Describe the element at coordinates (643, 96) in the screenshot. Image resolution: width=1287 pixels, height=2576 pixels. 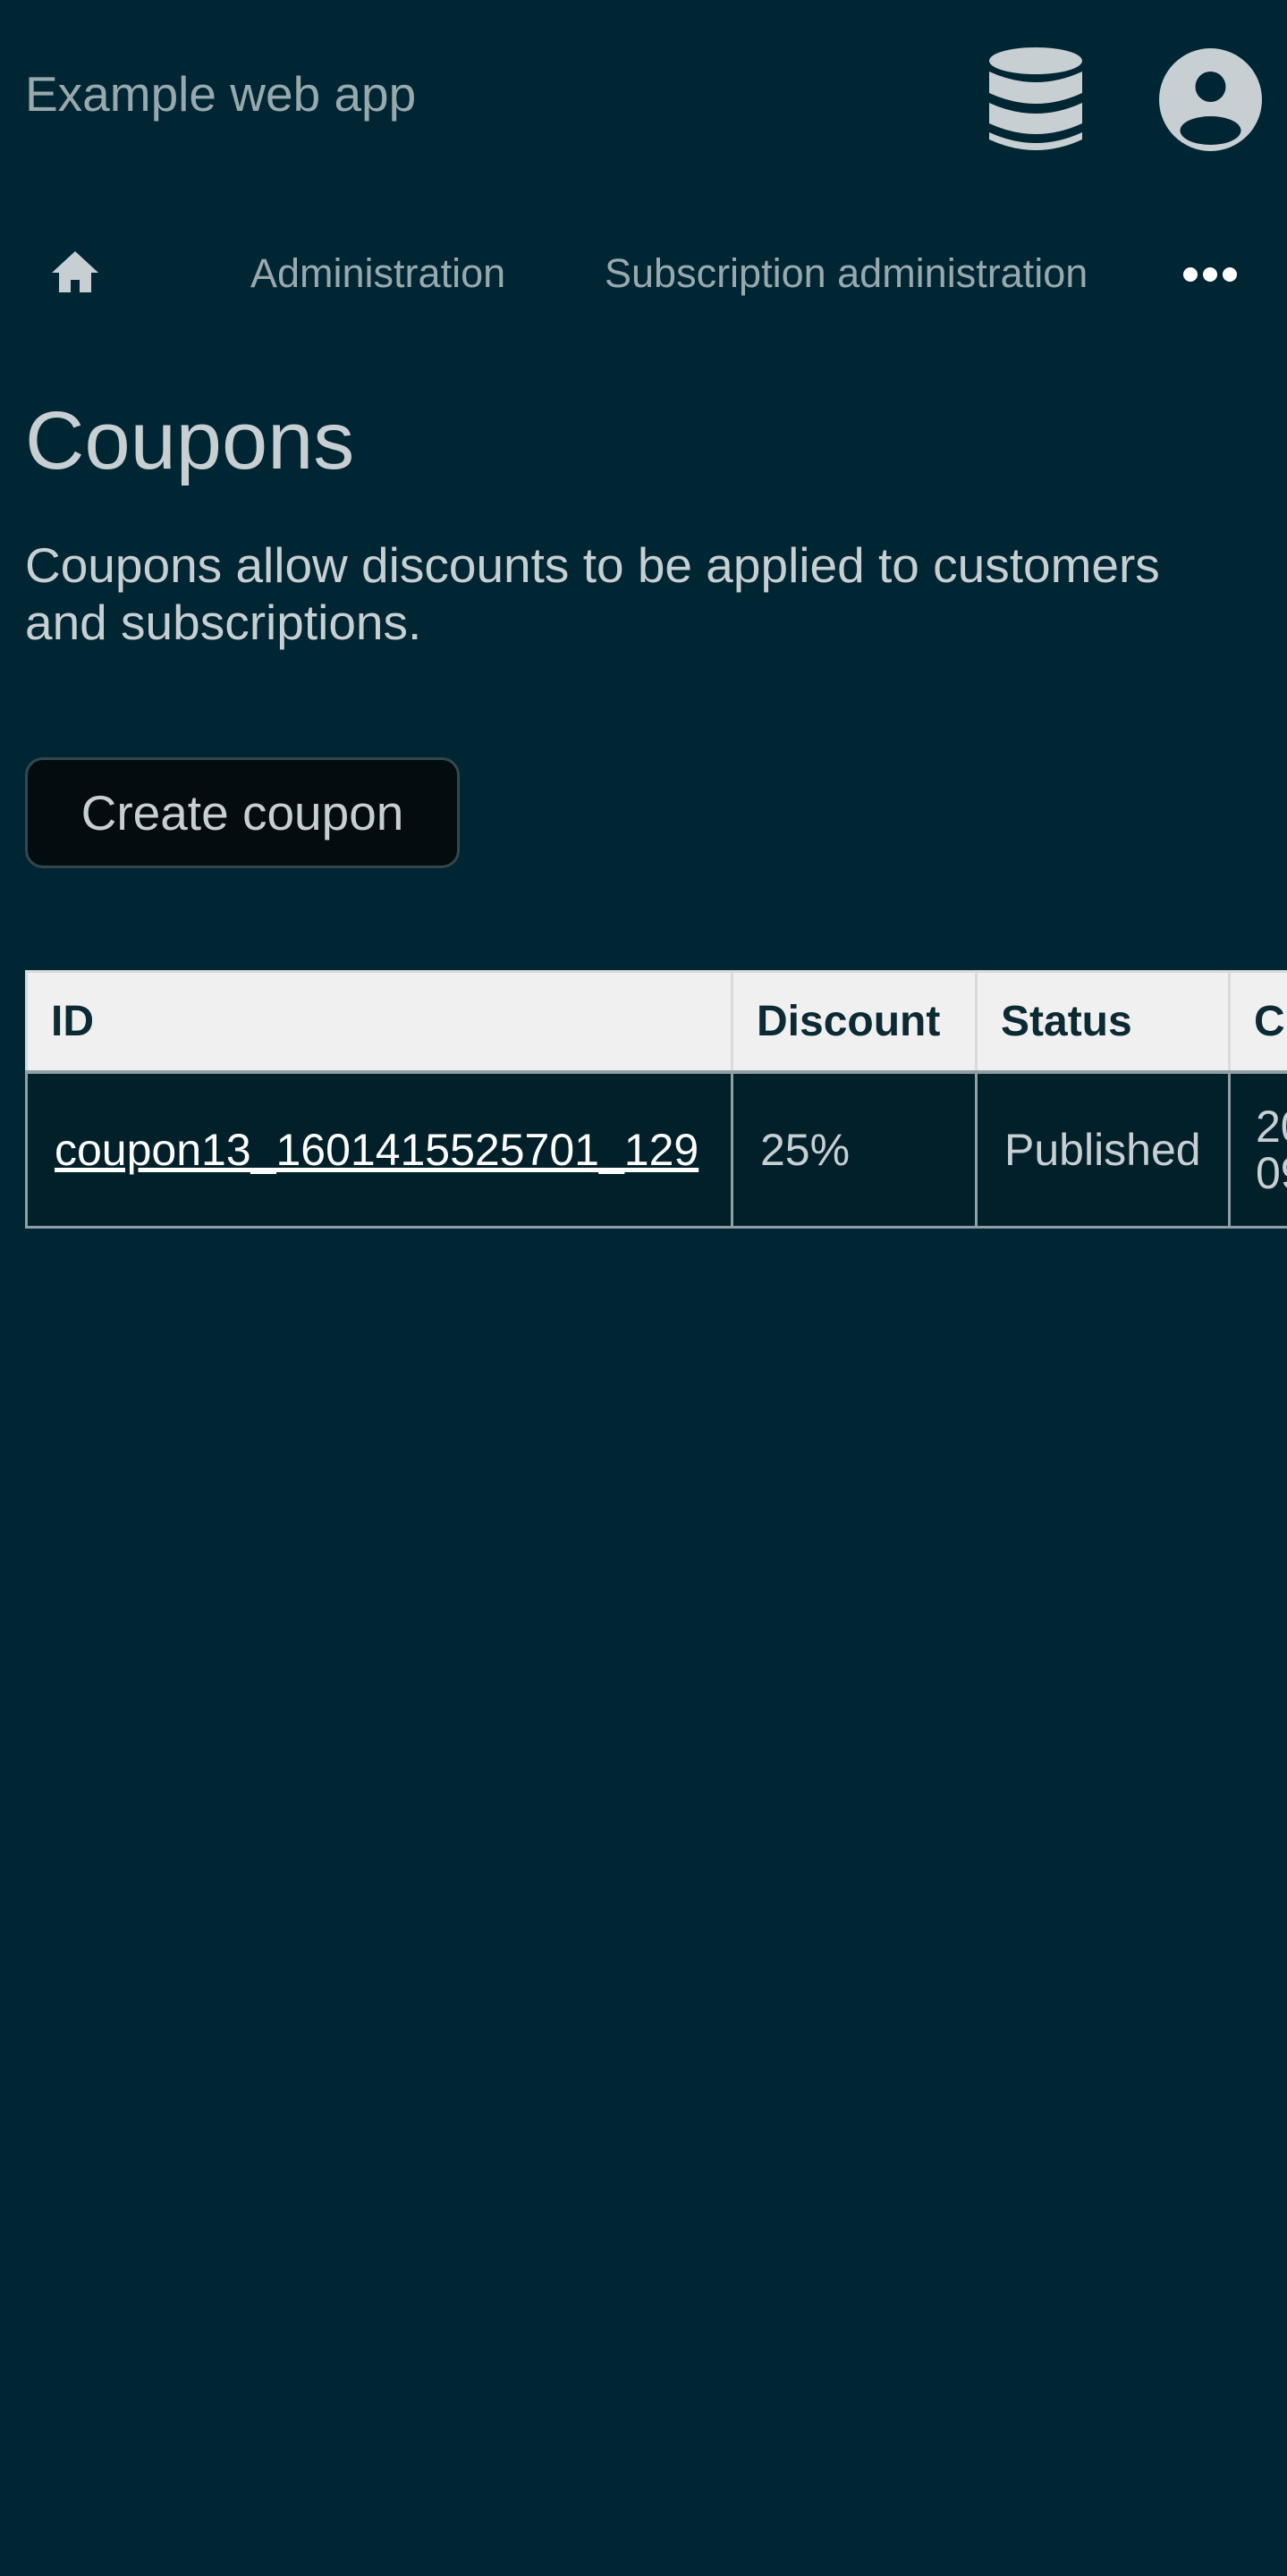
I see `app-header: Example web app` at that location.